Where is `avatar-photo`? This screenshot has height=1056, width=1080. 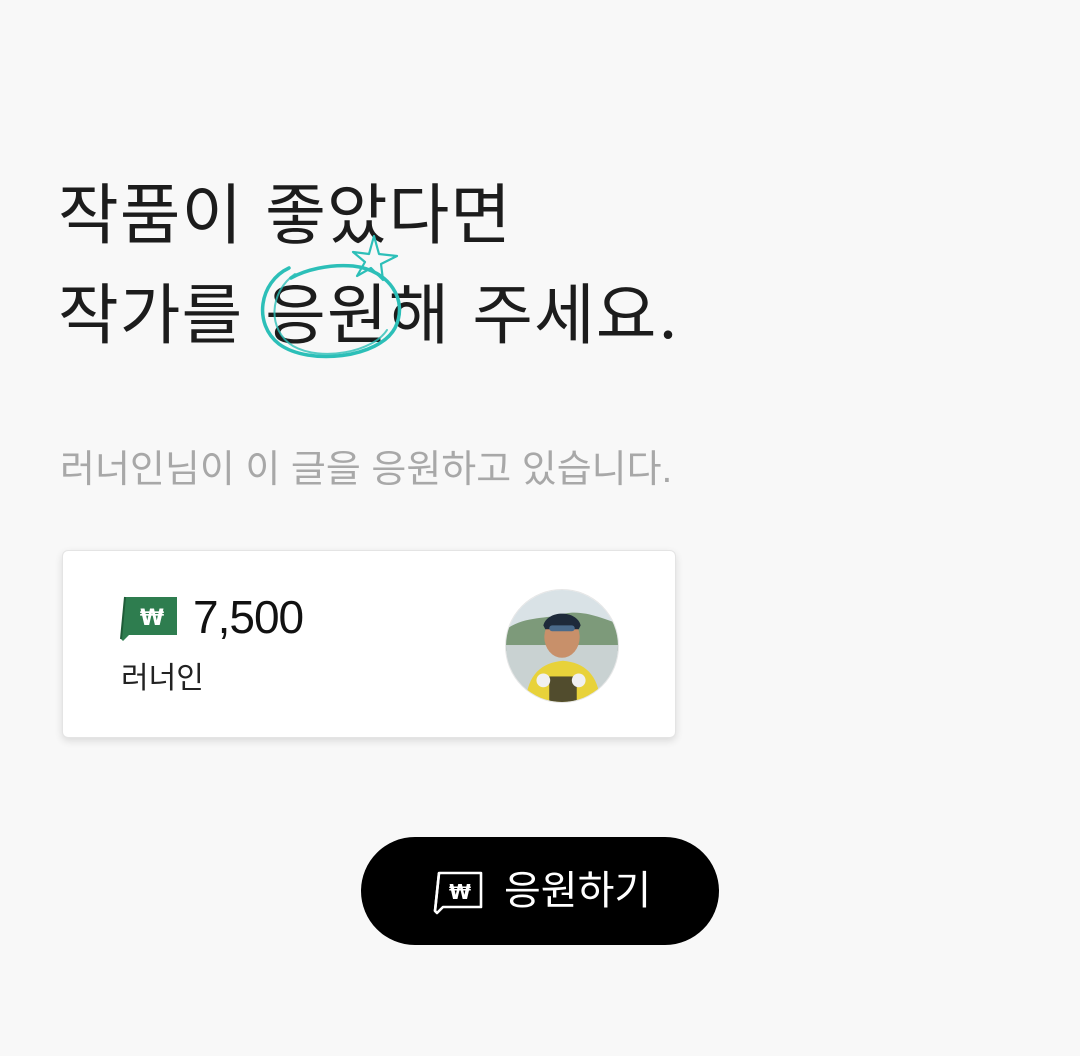
avatar-photo is located at coordinates (562, 646).